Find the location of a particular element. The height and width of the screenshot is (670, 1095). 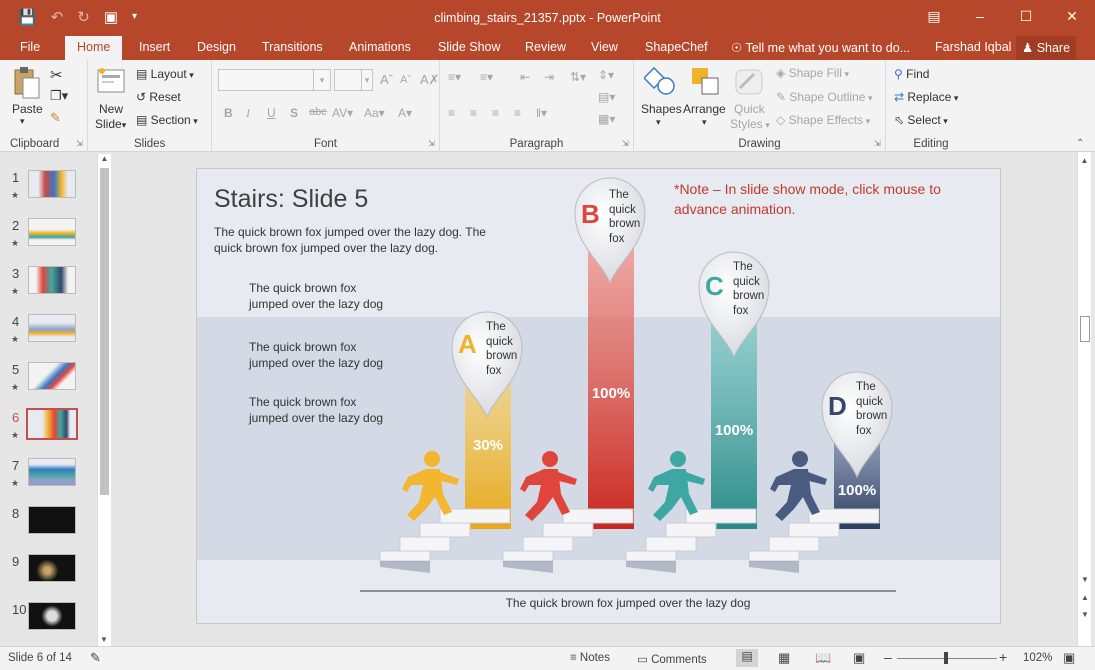

slide-counter: Slide 6 of 14 is located at coordinates (40, 658).